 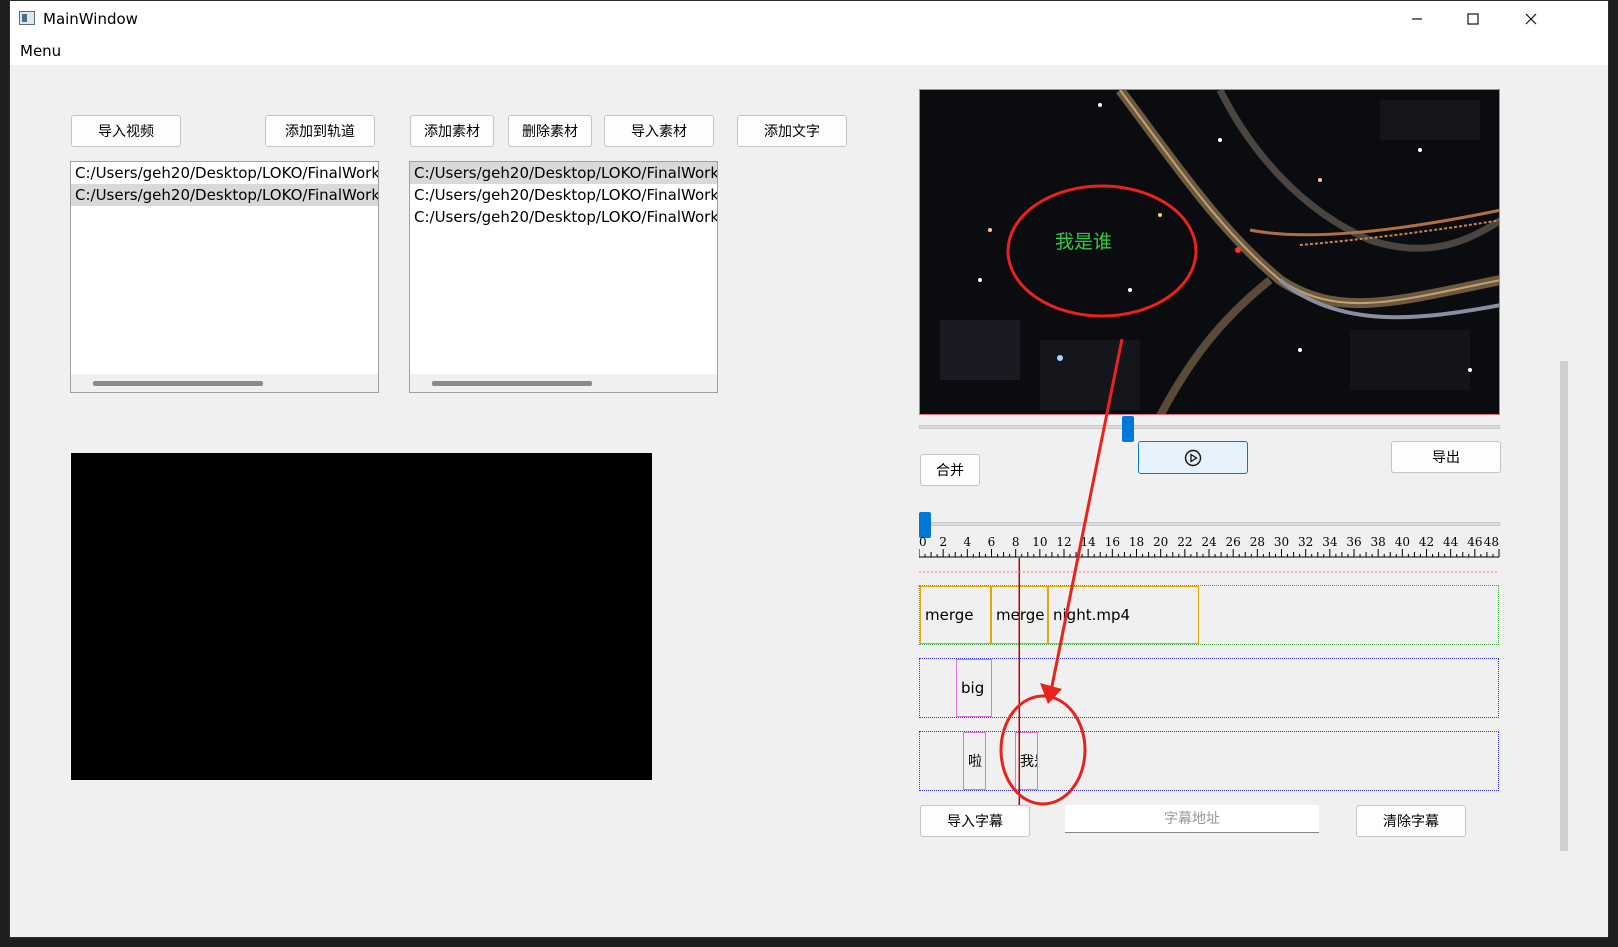 I want to click on ruler-tick-label: 6, so click(x=992, y=542).